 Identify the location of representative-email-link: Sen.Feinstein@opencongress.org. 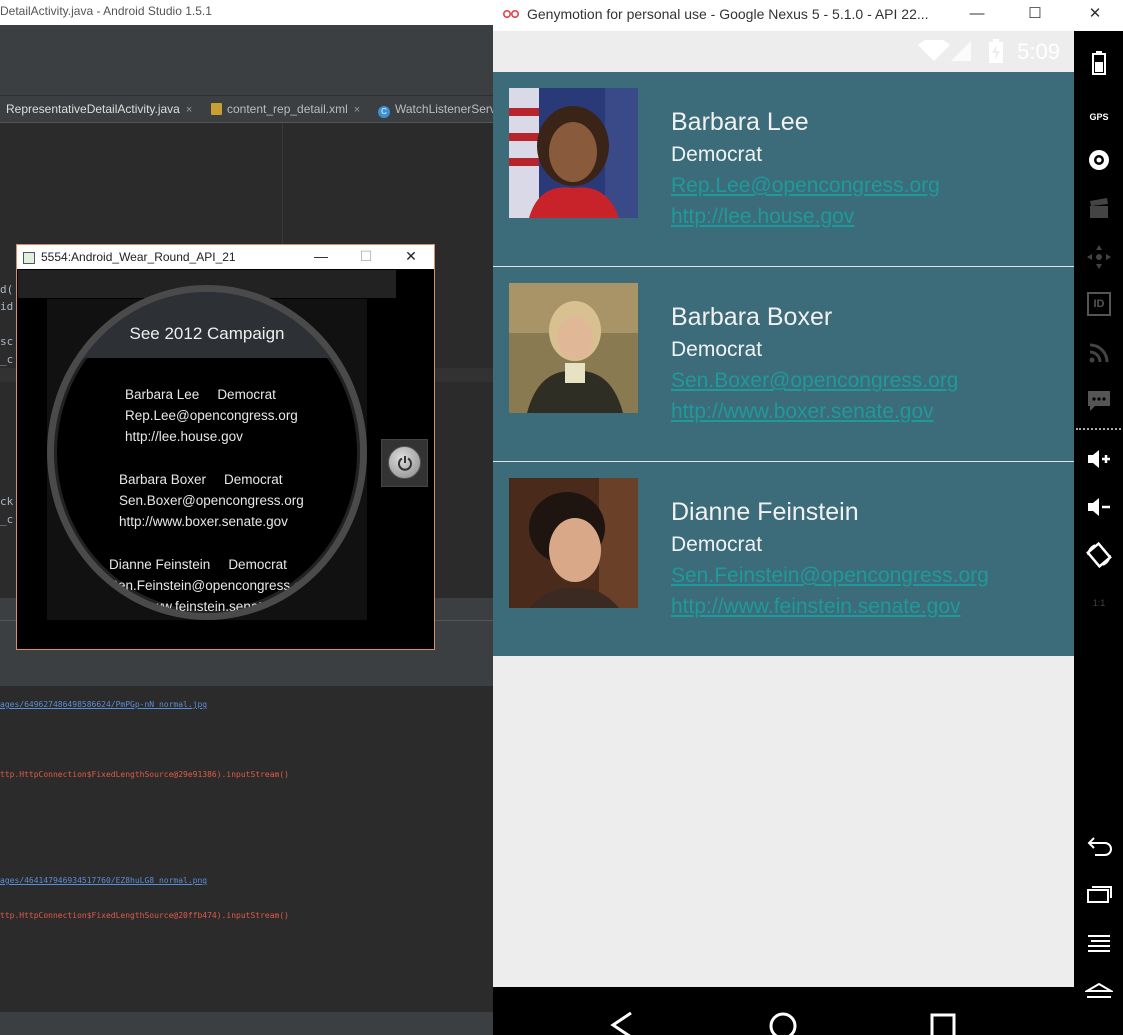
(830, 576).